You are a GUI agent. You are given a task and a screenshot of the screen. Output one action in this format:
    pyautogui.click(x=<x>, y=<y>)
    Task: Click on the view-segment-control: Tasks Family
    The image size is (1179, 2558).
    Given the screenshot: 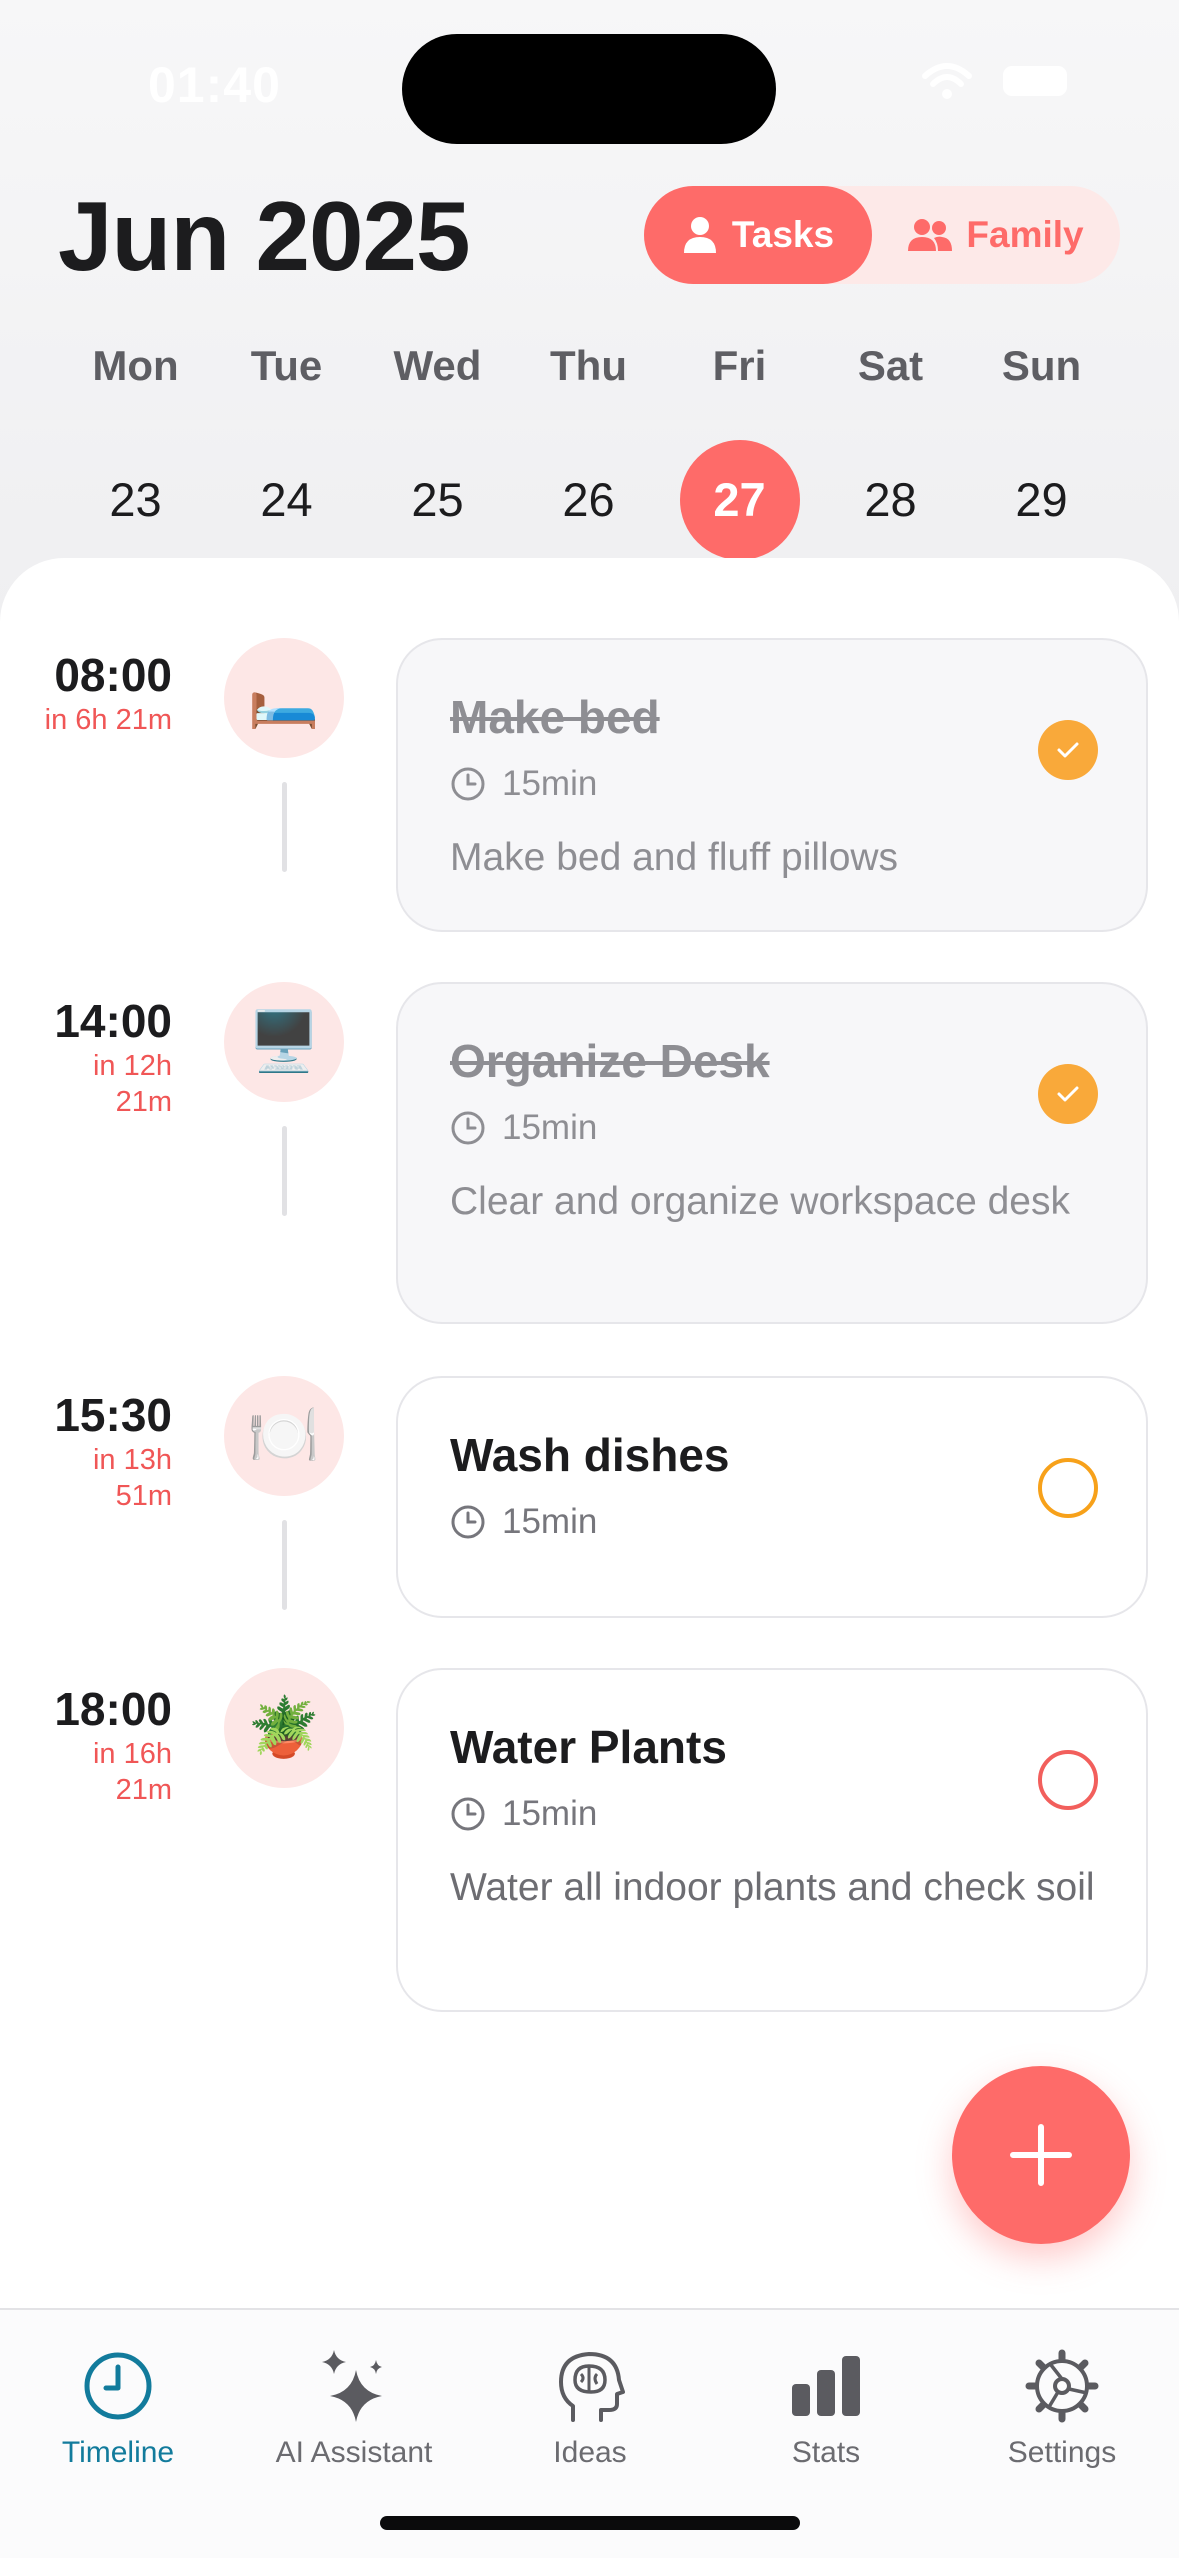 What is the action you would take?
    pyautogui.click(x=882, y=235)
    